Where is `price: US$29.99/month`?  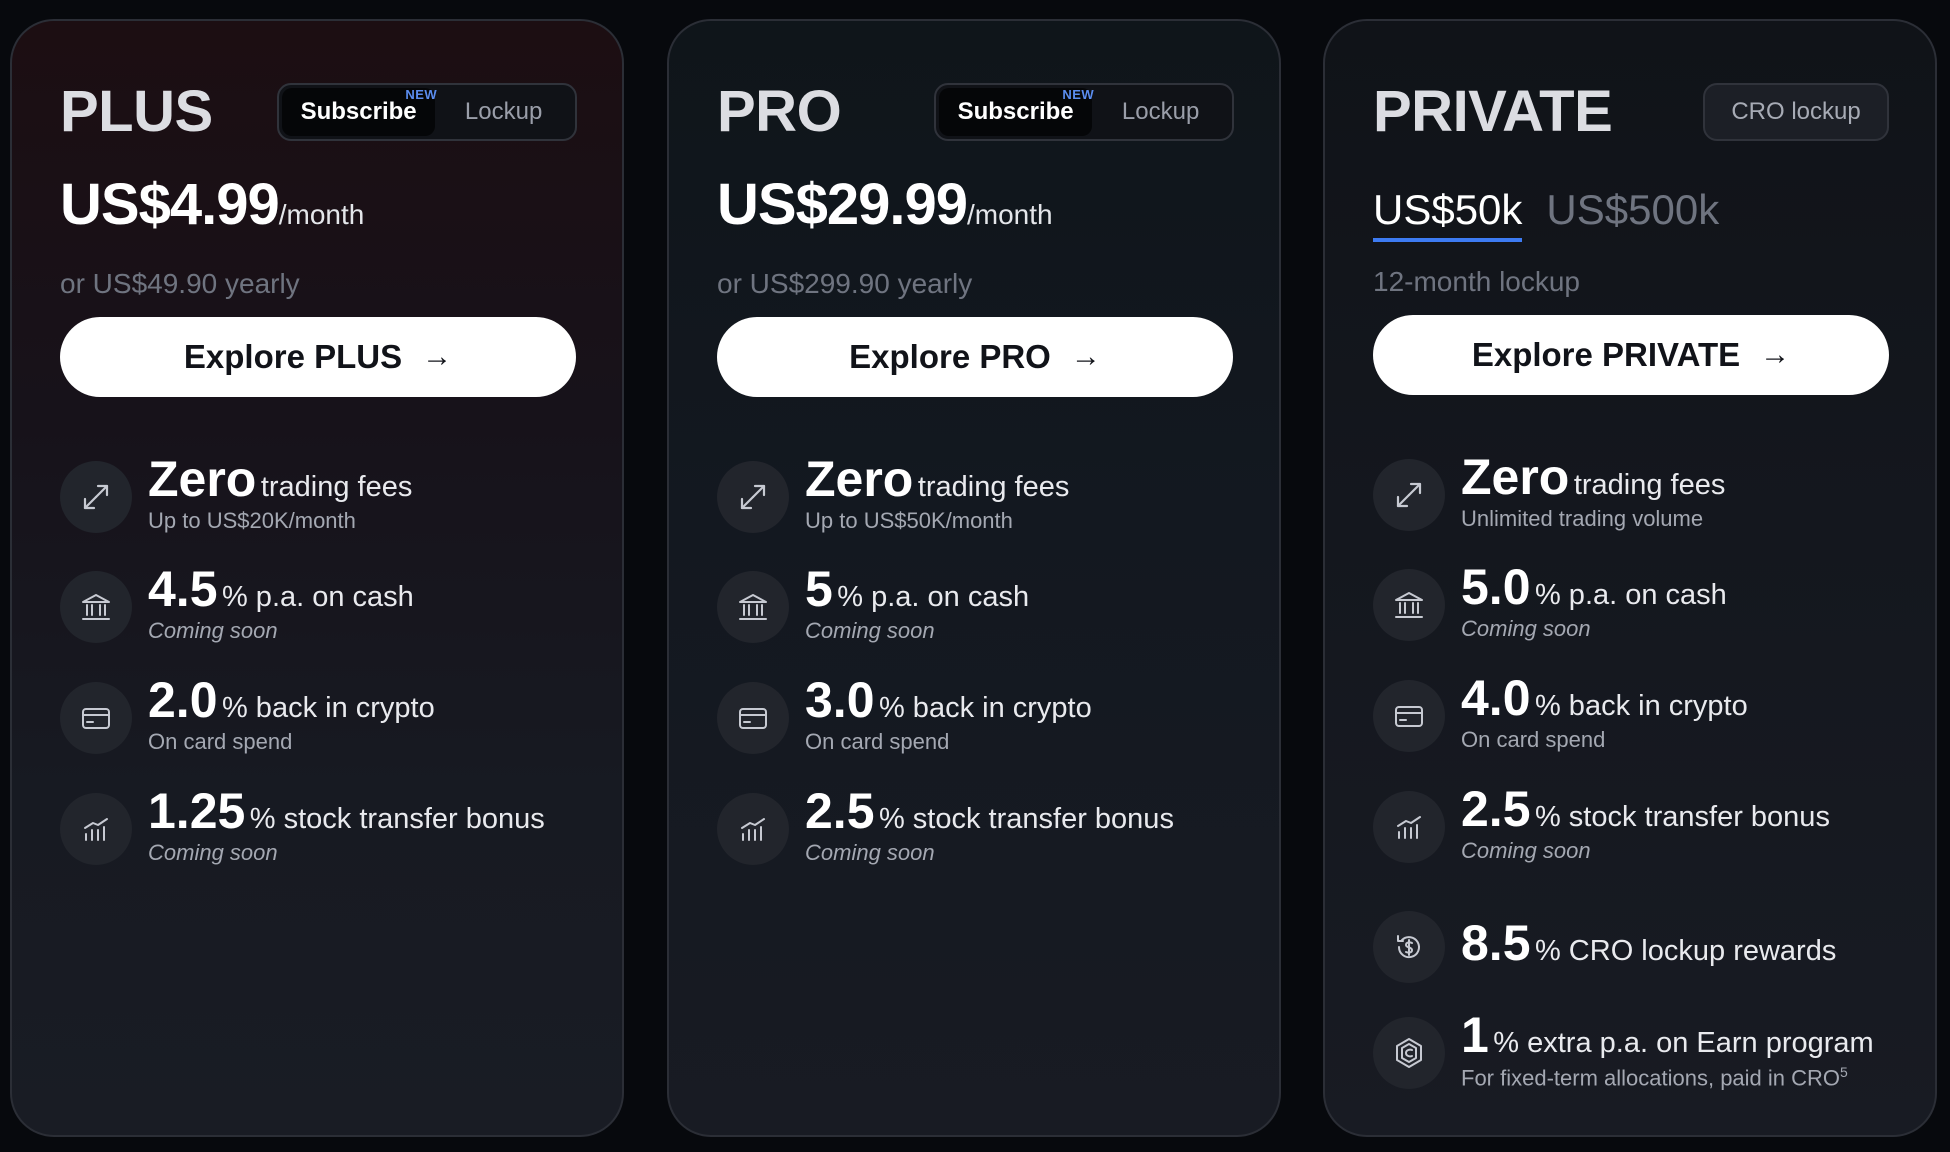
price: US$29.99/month is located at coordinates (885, 204).